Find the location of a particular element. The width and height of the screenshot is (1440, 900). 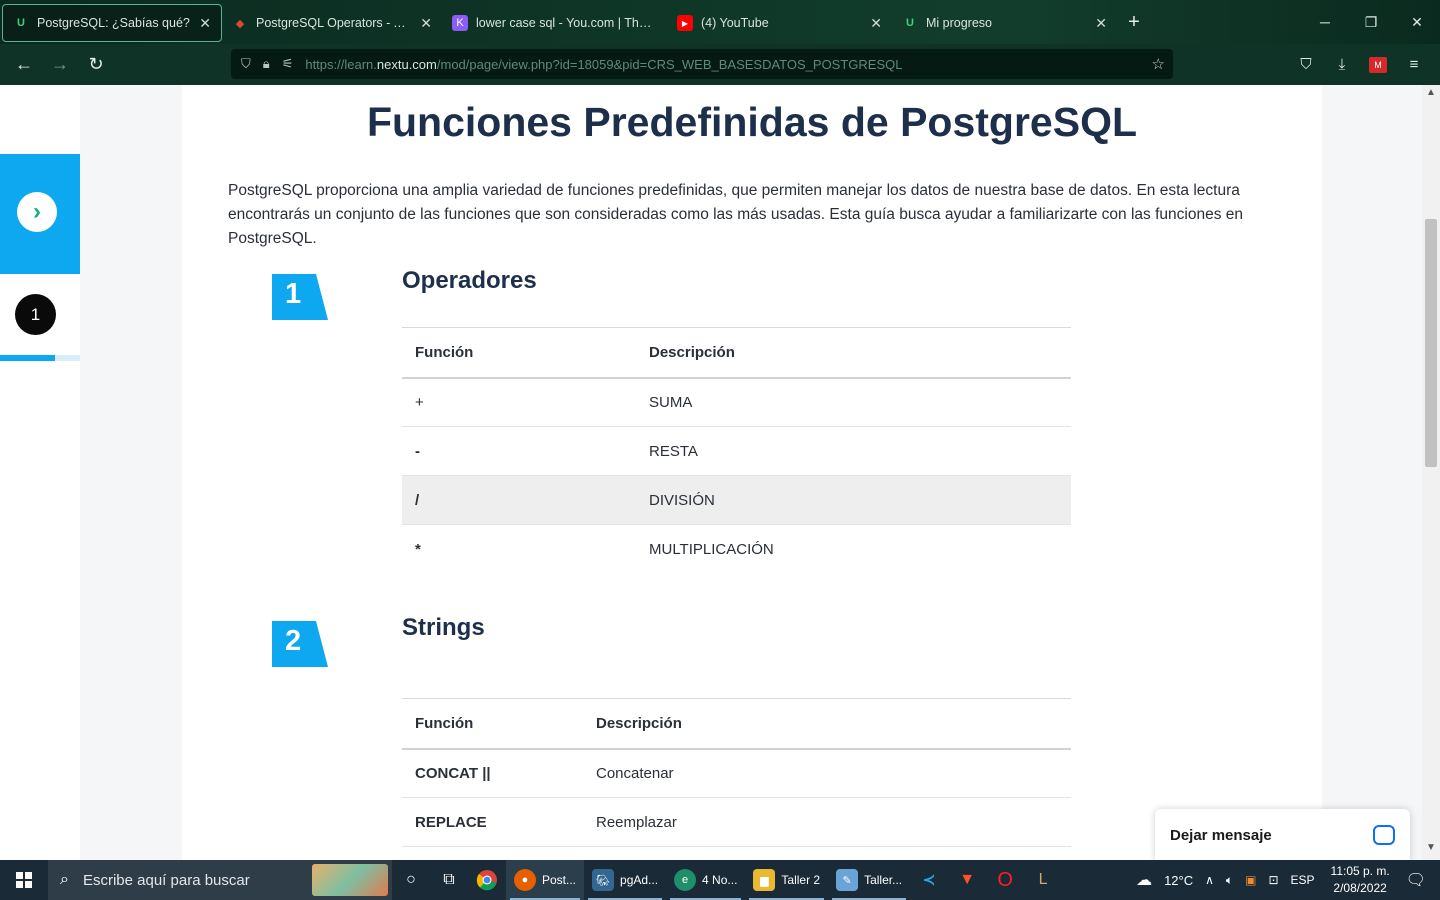

description-cell: RESTA is located at coordinates (853, 451).